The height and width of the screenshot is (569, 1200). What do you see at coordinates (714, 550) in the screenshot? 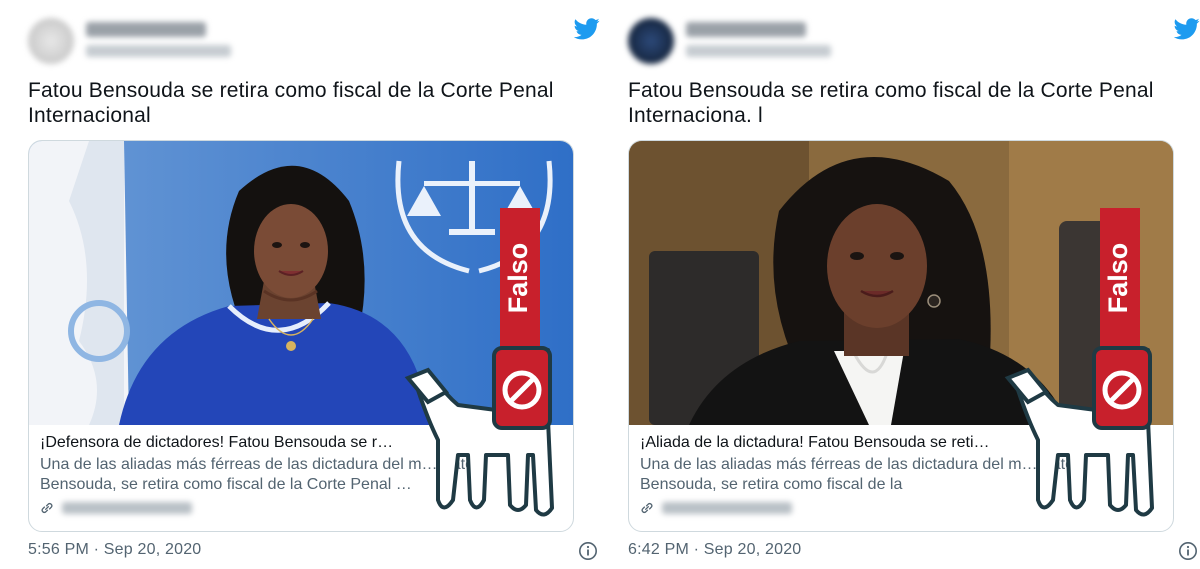
I see `timestamp: 6:42 PM · Sep 20, 2020` at bounding box center [714, 550].